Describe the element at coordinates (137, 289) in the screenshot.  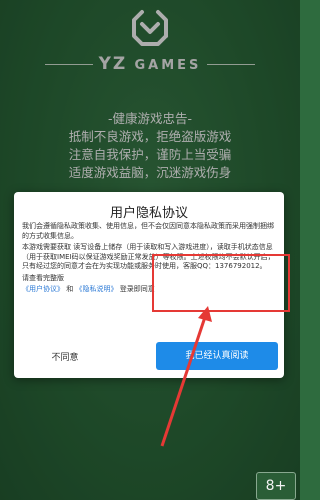
I see `agree-suffix: 登录即同意` at that location.